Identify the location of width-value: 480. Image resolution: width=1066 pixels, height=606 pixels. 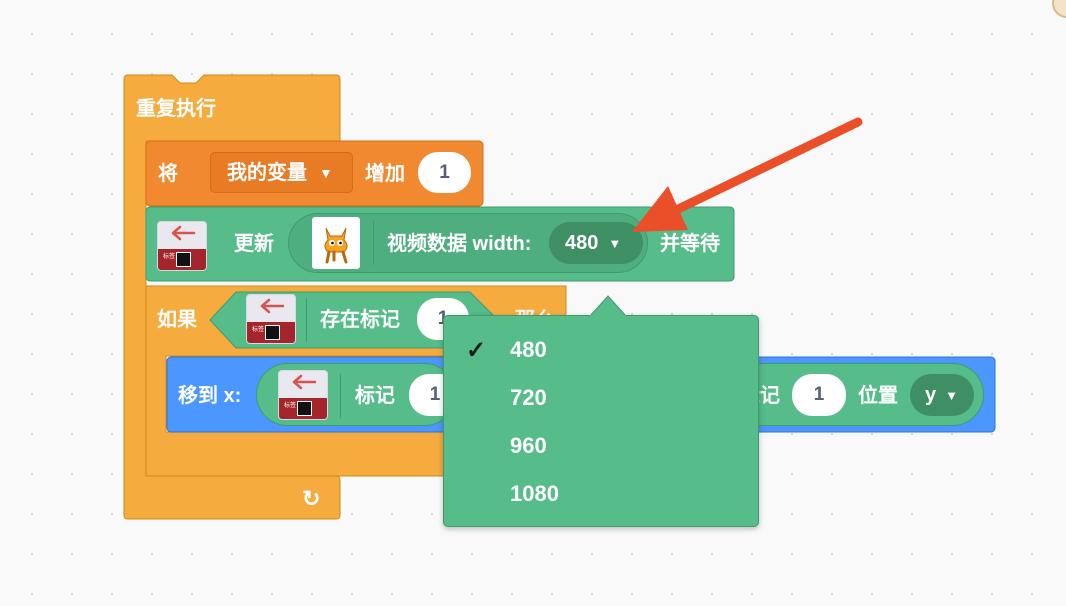
(582, 243).